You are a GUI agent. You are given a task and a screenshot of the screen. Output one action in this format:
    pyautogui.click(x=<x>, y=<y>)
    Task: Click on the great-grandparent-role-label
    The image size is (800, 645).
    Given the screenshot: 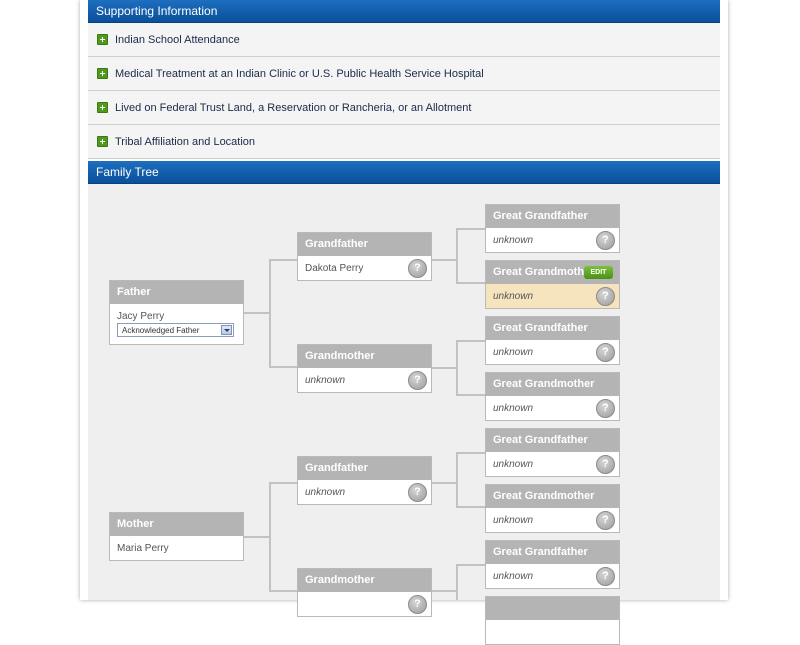 What is the action you would take?
    pyautogui.click(x=552, y=608)
    